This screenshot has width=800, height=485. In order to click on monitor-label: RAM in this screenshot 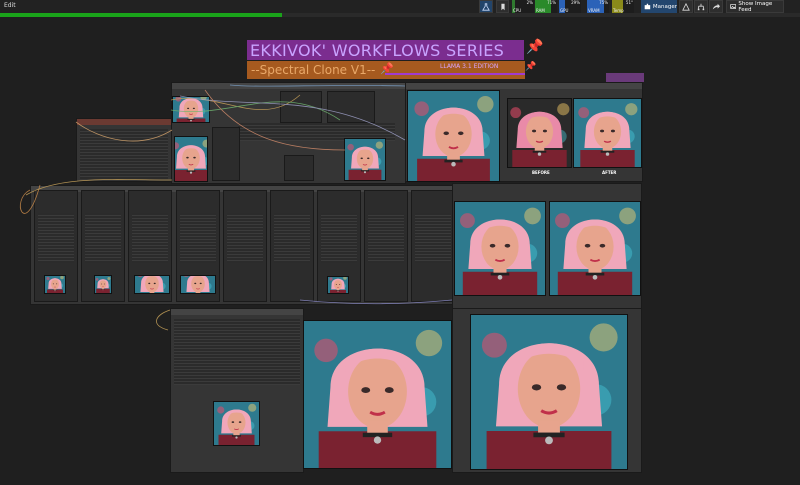, I will do `click(540, 10)`.